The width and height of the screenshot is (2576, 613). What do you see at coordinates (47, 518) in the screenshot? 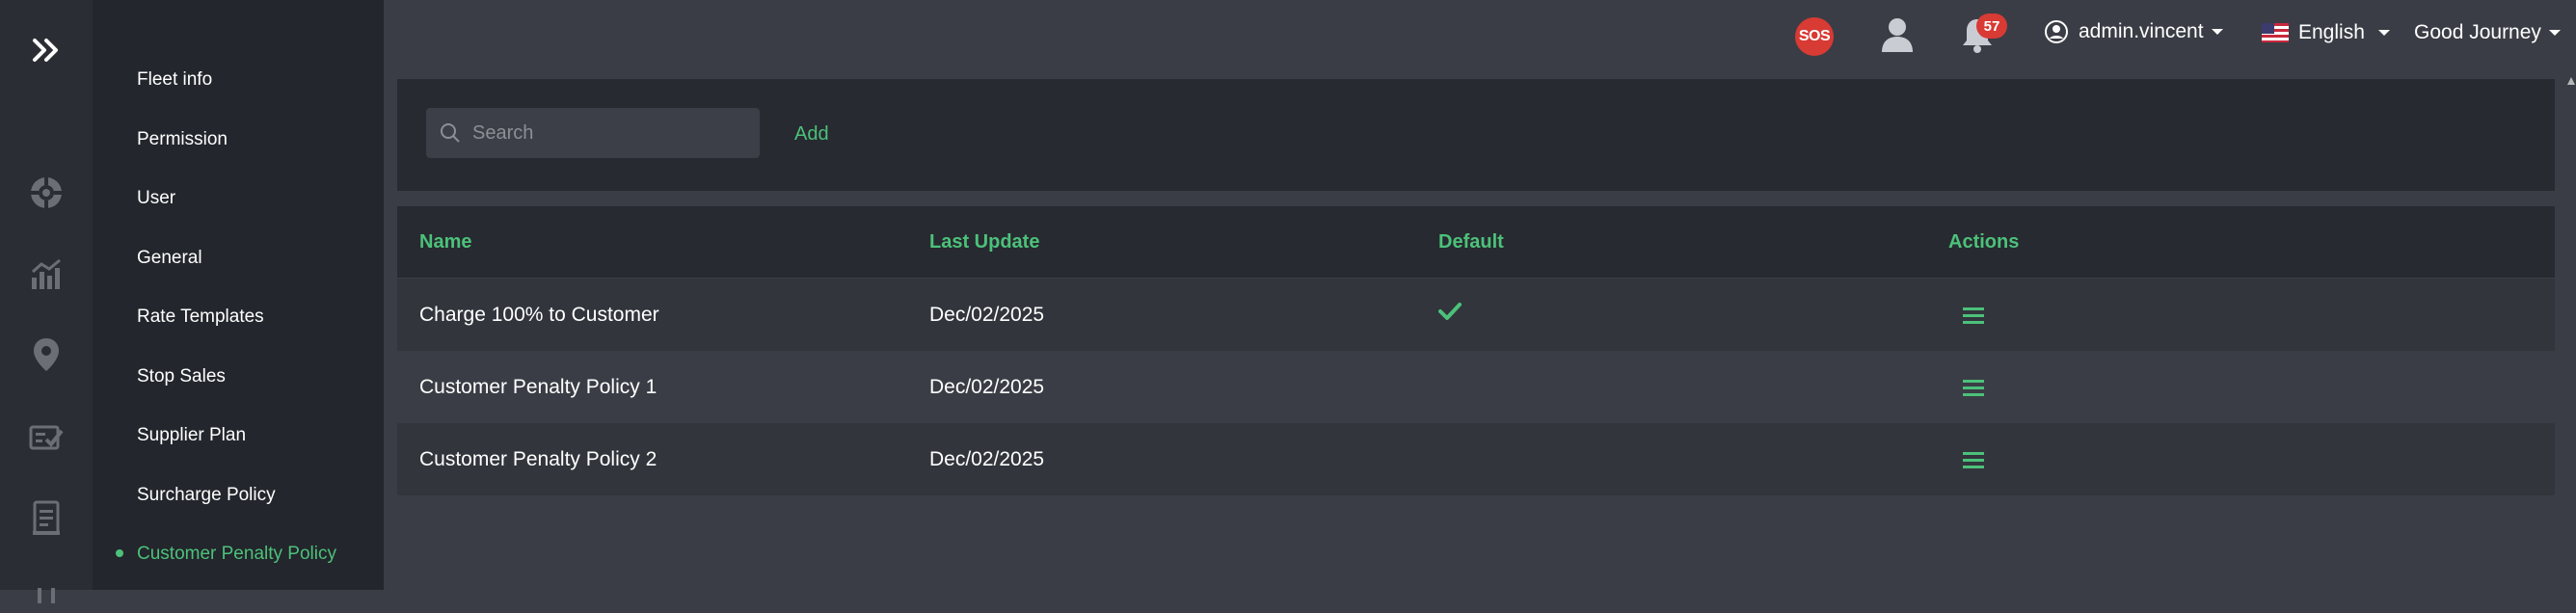
I see `document-icon` at bounding box center [47, 518].